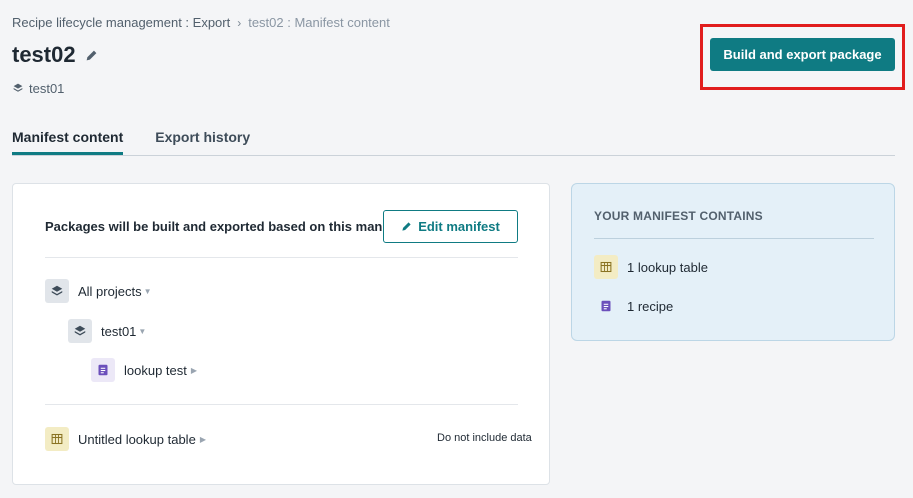 This screenshot has height=498, width=913. What do you see at coordinates (119, 331) in the screenshot?
I see `tree-item-label: test01` at bounding box center [119, 331].